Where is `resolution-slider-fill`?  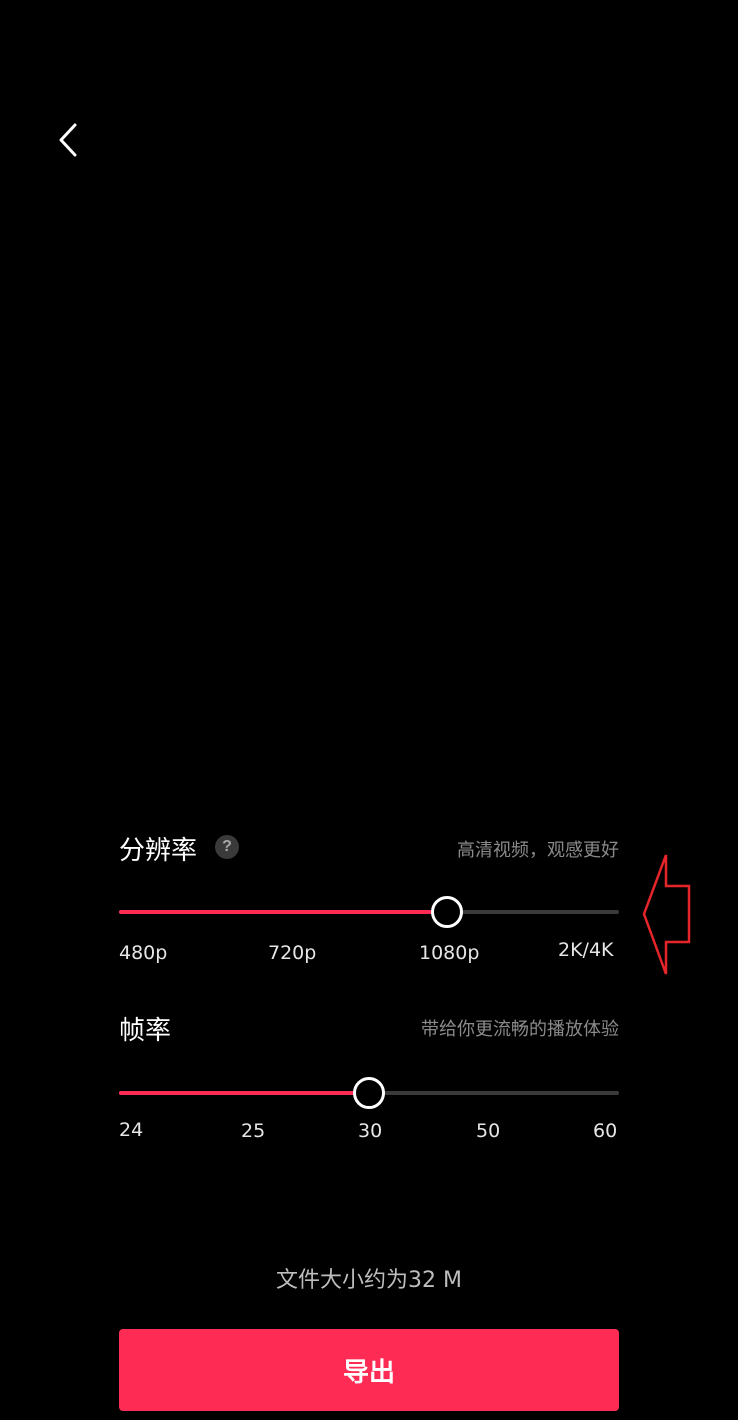 resolution-slider-fill is located at coordinates (283, 912).